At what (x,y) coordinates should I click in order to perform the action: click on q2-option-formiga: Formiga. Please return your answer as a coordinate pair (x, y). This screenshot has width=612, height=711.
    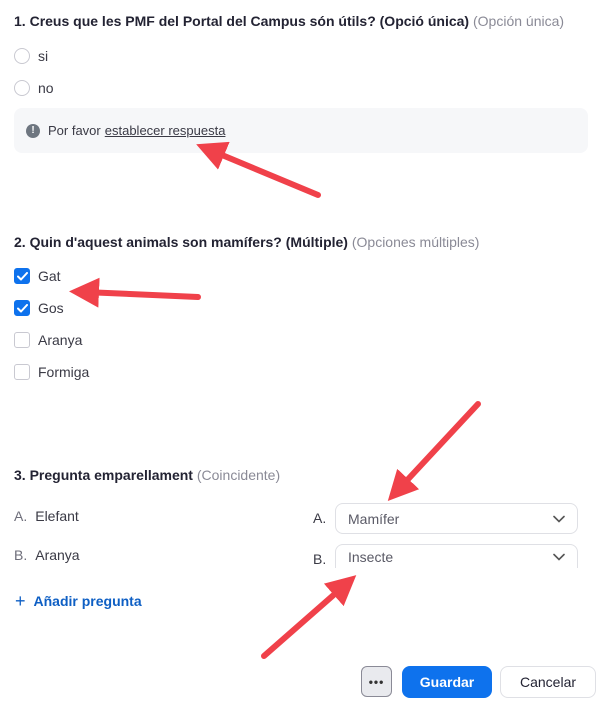
    Looking at the image, I should click on (51, 372).